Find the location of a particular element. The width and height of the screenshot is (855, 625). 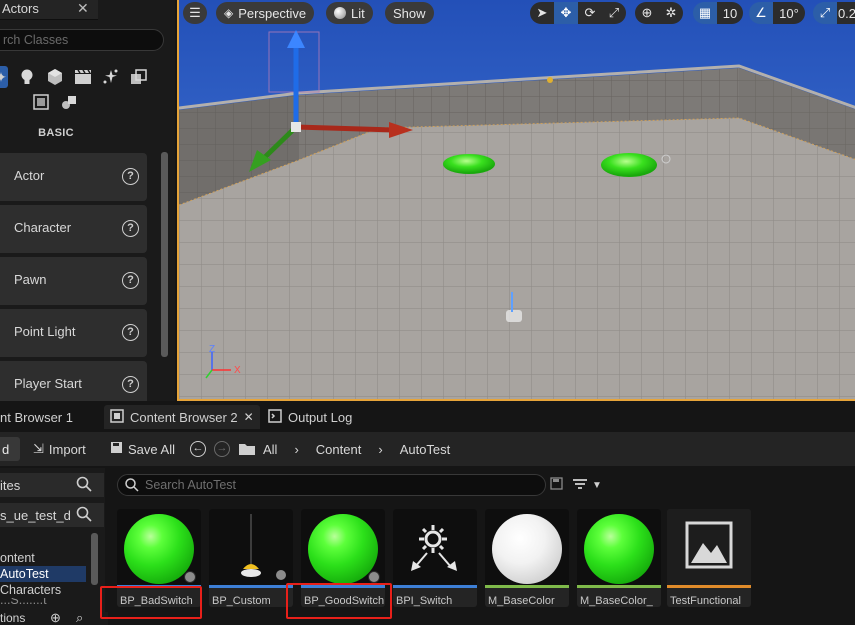

view-mode-button: Lit is located at coordinates (349, 13).